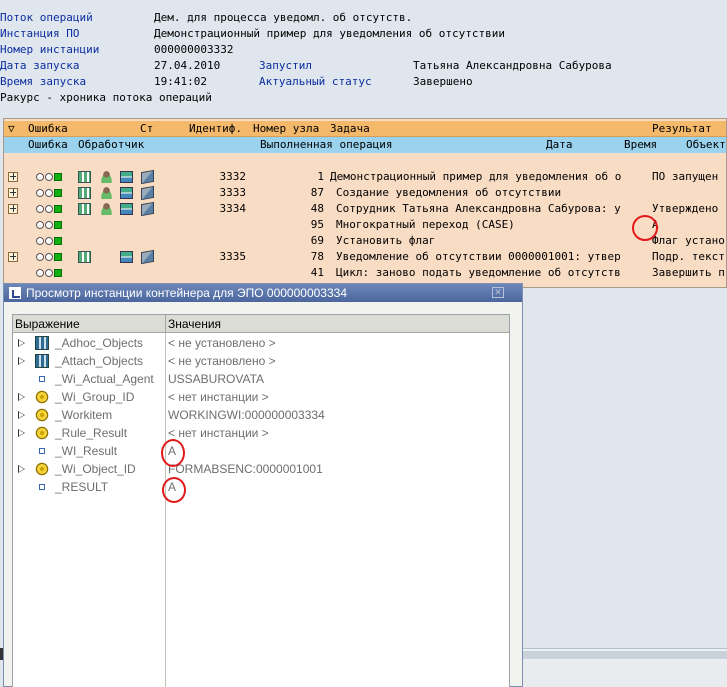 The image size is (727, 687). I want to click on row-ident: 3334, so click(233, 208).